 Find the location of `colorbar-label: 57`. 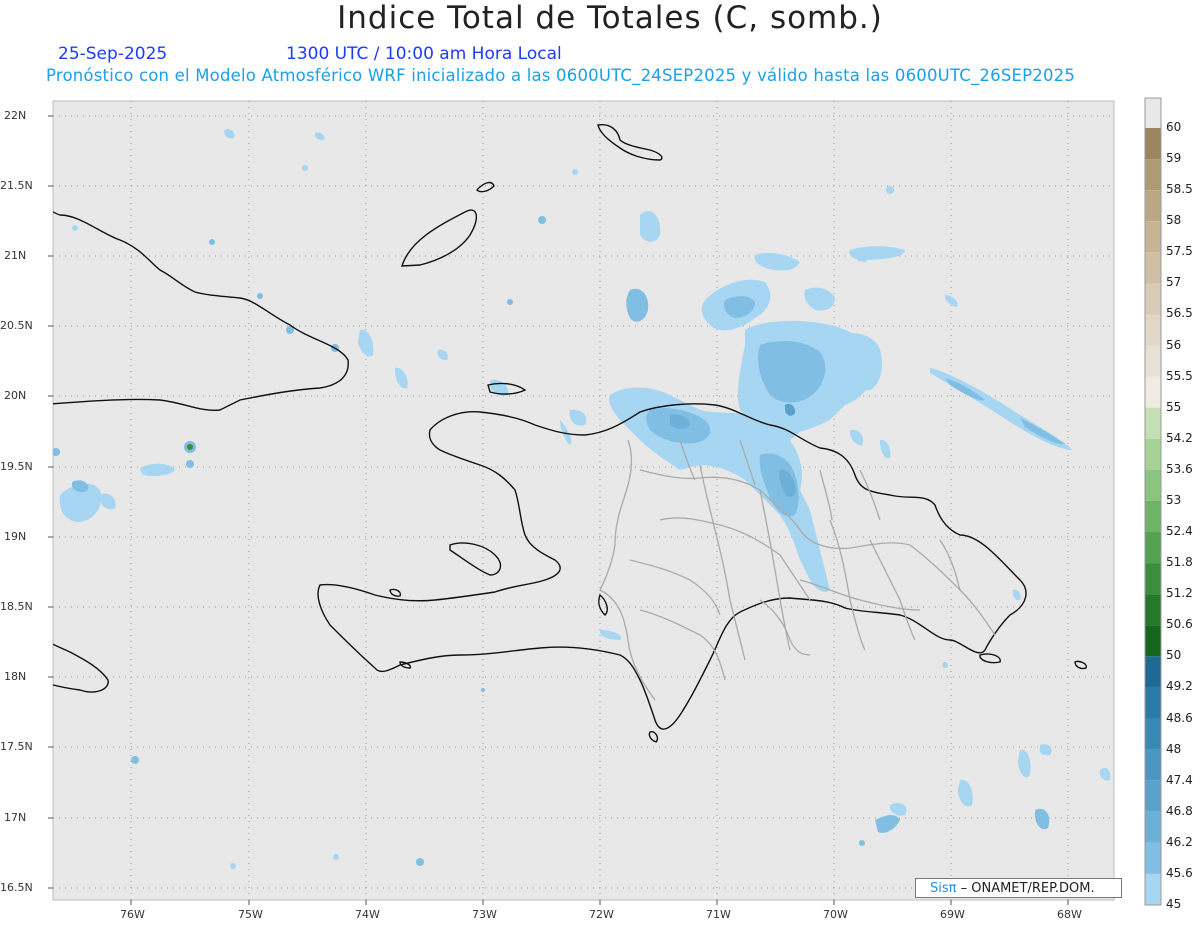

colorbar-label: 57 is located at coordinates (1174, 282).